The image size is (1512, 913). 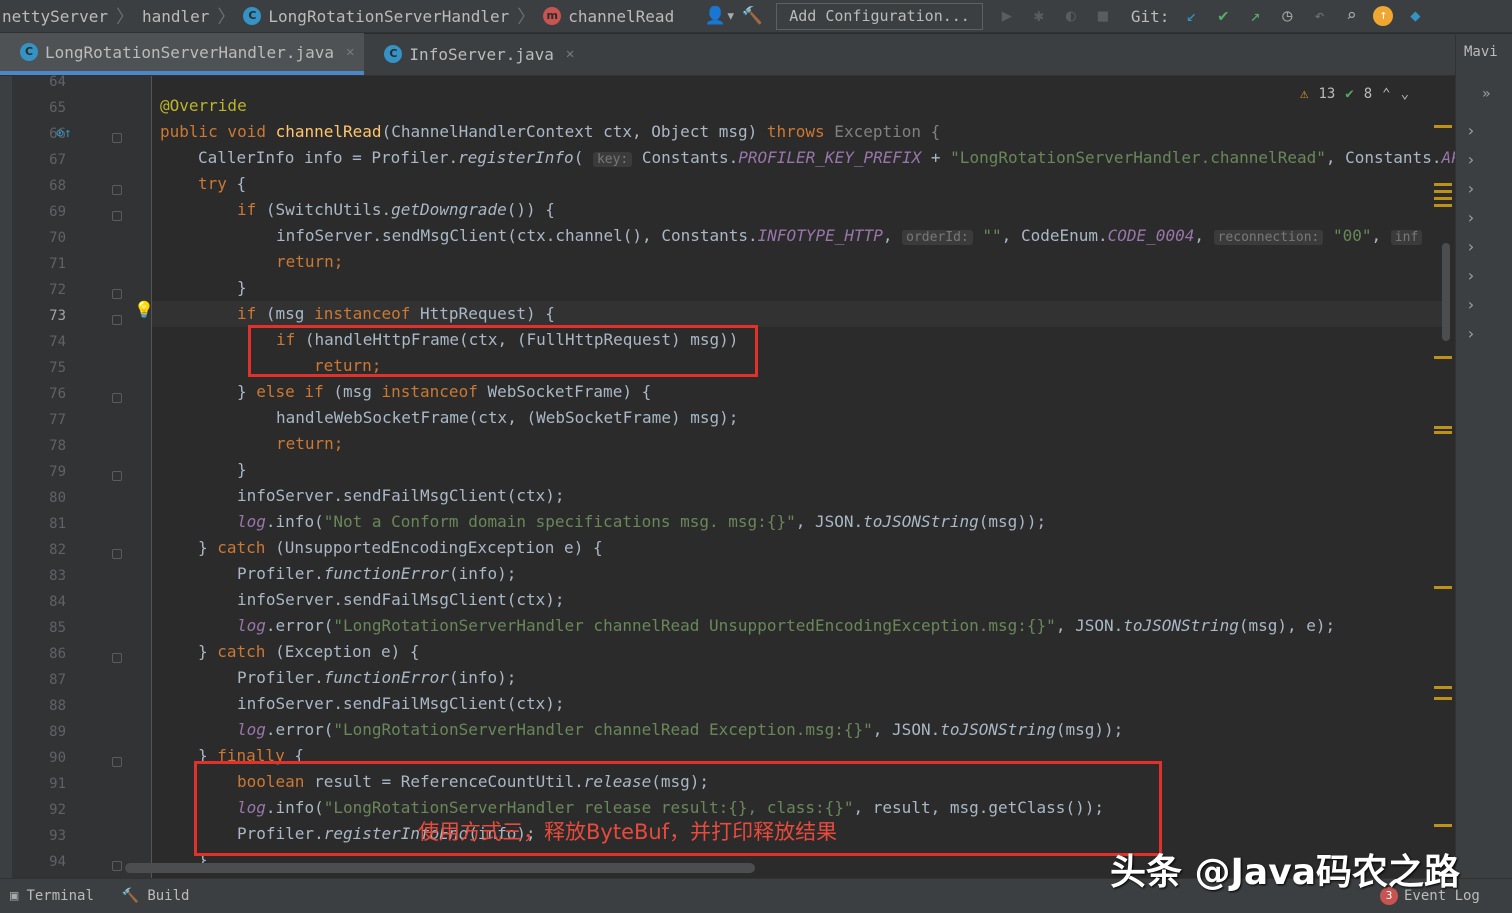 I want to click on class-icon: C, so click(x=29, y=52).